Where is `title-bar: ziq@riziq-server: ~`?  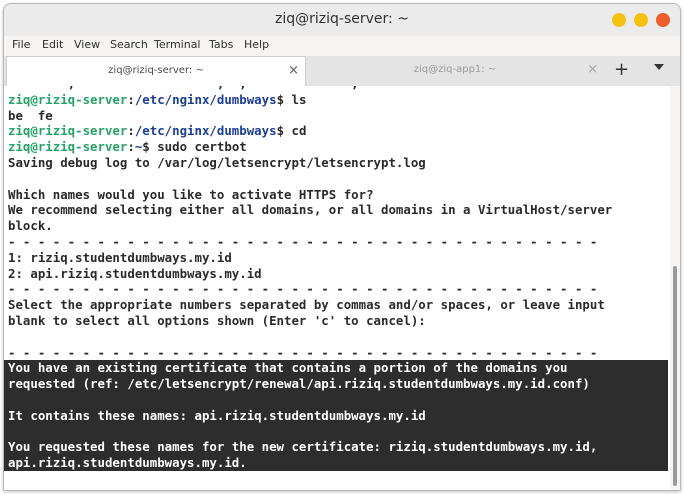 title-bar: ziq@riziq-server: ~ is located at coordinates (342, 20).